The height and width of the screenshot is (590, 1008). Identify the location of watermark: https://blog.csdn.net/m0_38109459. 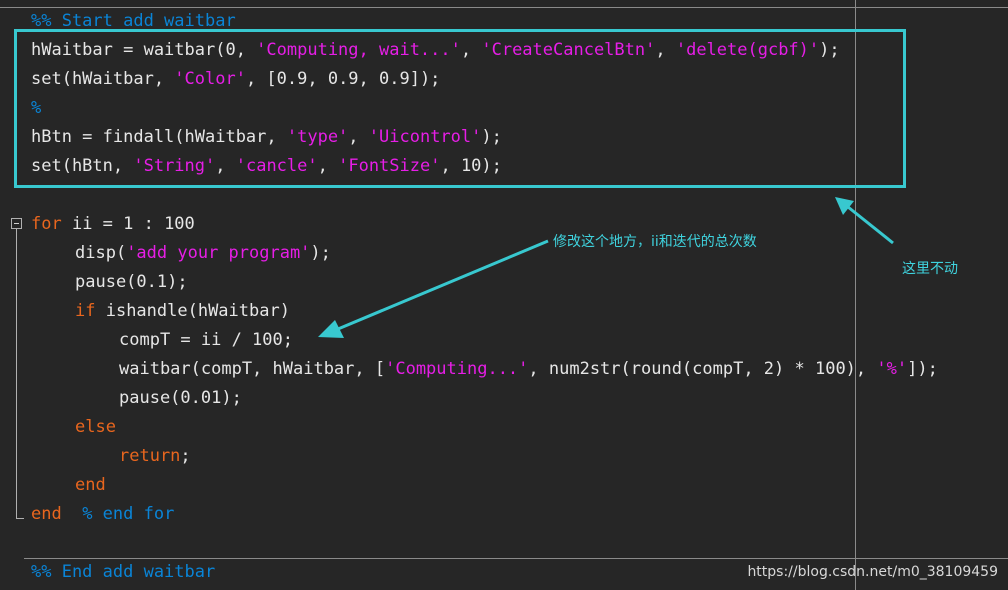
(872, 572).